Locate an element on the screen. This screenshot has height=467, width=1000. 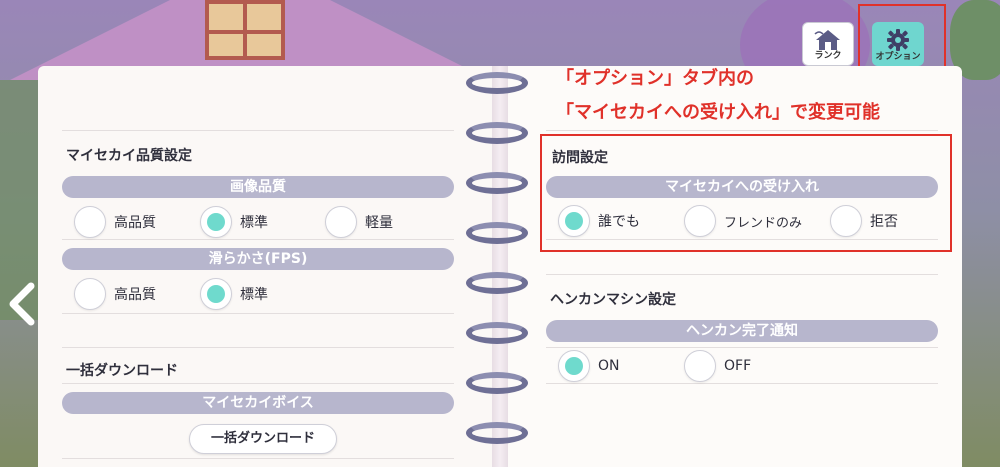
image-quality-option-standard: 標準 is located at coordinates (234, 222).